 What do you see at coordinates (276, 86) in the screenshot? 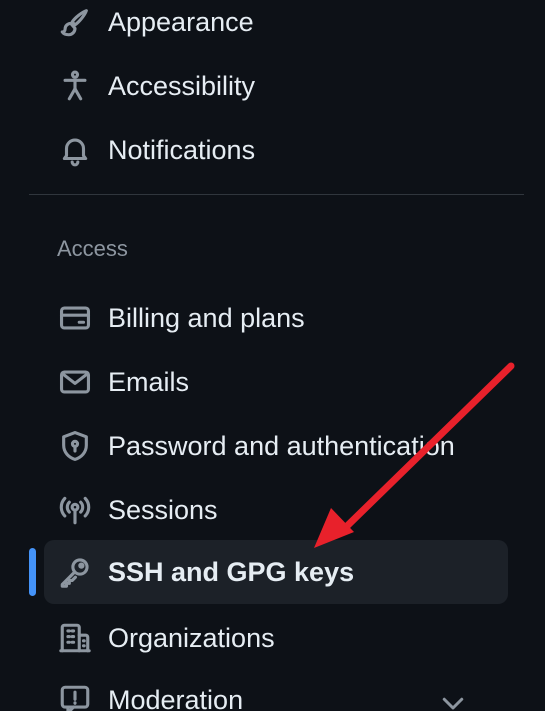
I see `sidebar-item-accessibility: Accessibility` at bounding box center [276, 86].